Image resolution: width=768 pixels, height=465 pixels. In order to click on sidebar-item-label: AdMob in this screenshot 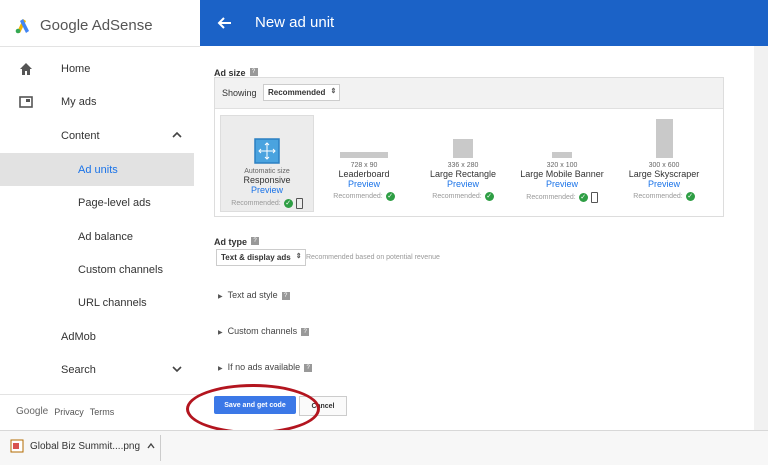, I will do `click(78, 336)`.